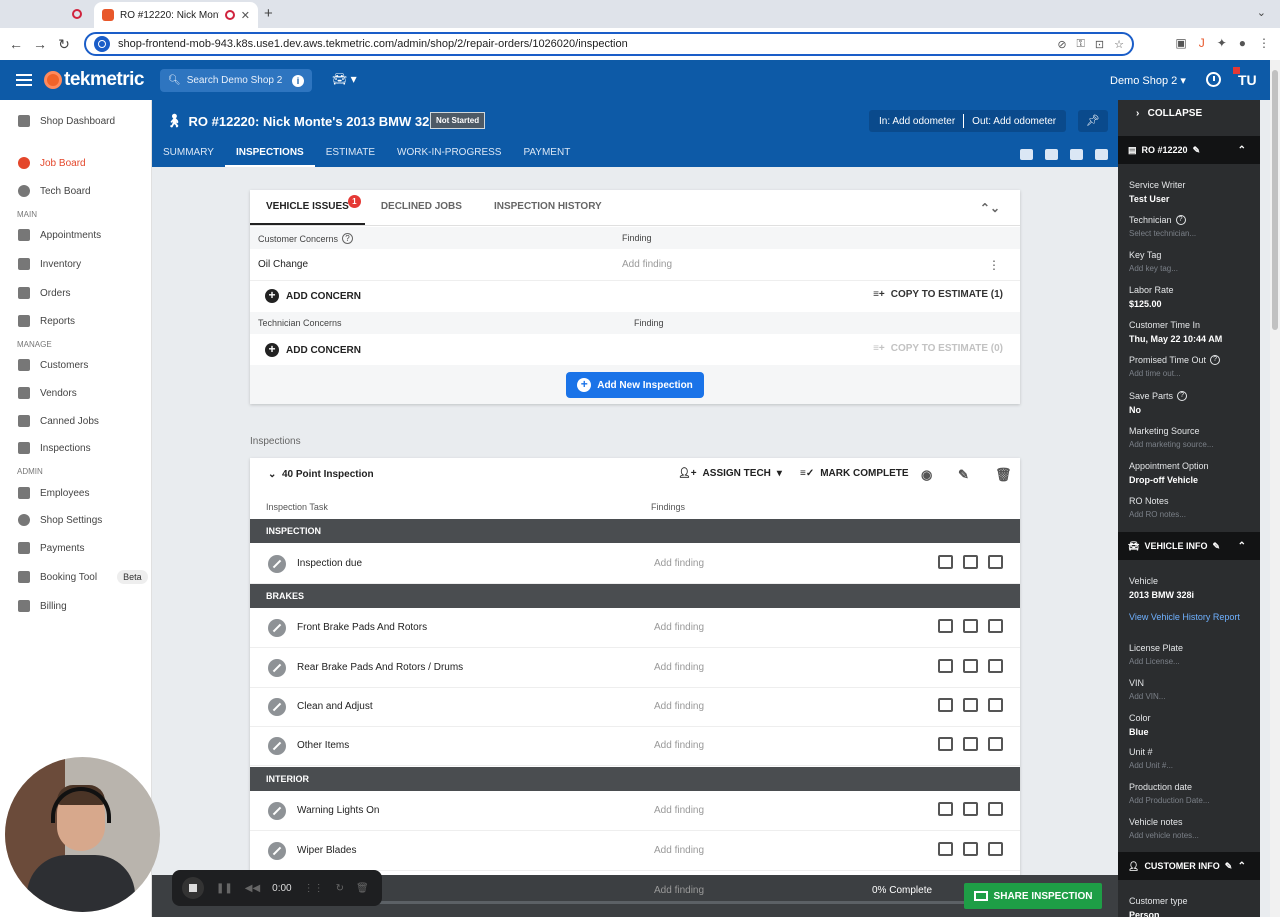 The width and height of the screenshot is (1280, 917). What do you see at coordinates (298, 80) in the screenshot?
I see `info-icon: i` at bounding box center [298, 80].